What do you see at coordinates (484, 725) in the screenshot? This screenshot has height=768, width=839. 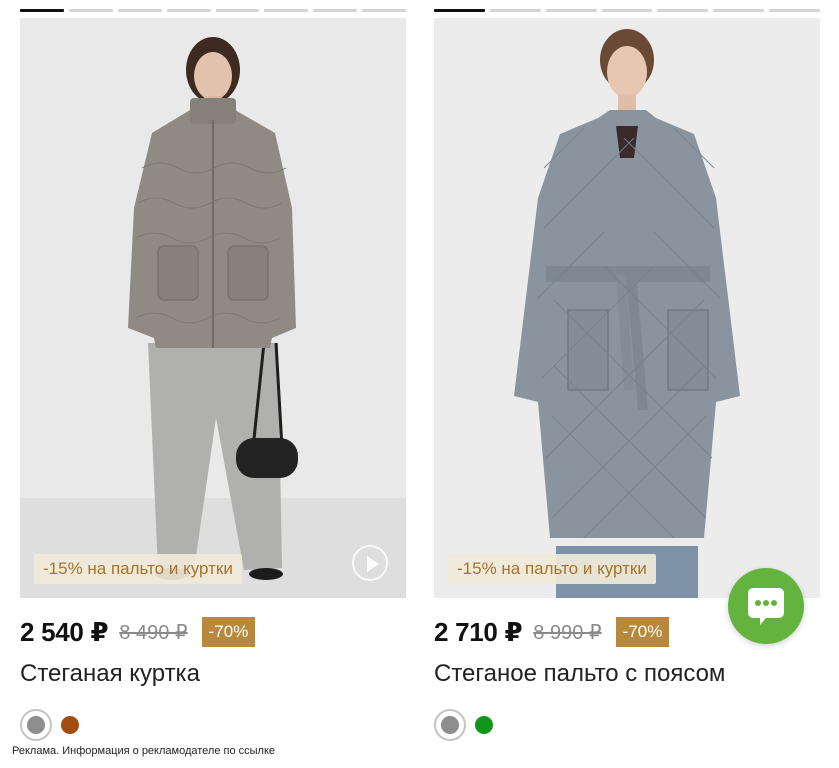 I see `color-swatch-green` at bounding box center [484, 725].